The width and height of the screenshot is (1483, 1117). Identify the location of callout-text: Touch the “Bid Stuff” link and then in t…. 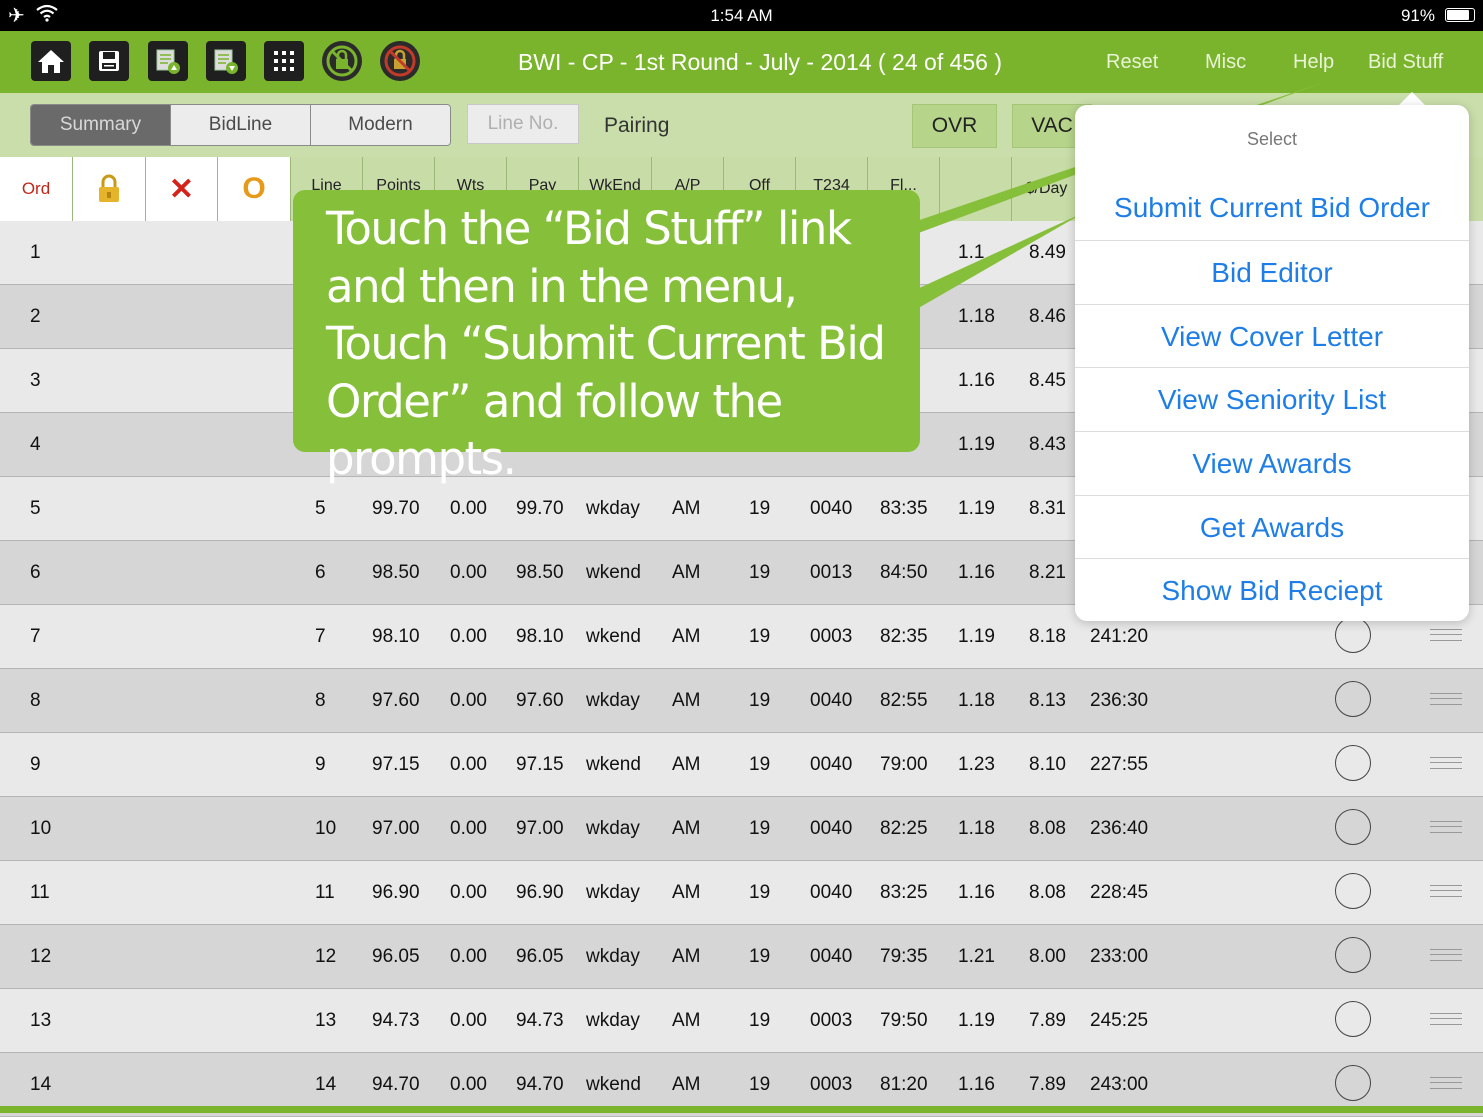
(606, 343).